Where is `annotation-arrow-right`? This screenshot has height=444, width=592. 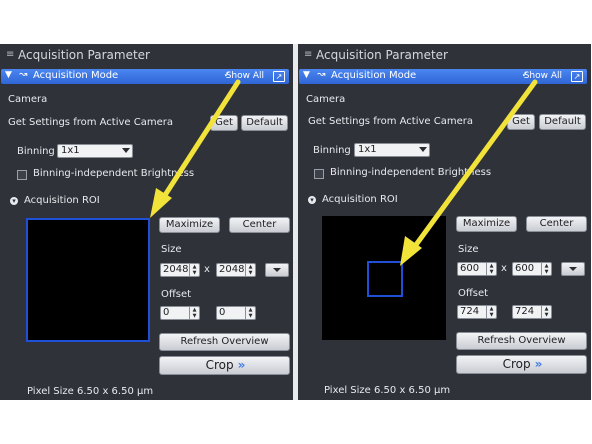
annotation-arrow-right is located at coordinates (469, 172).